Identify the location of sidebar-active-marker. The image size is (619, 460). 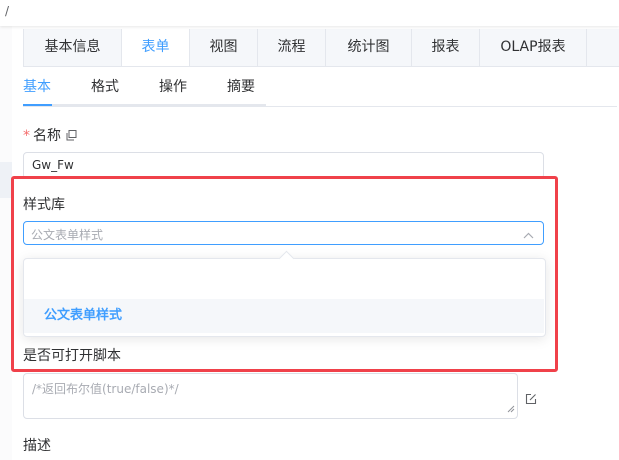
(6, 180).